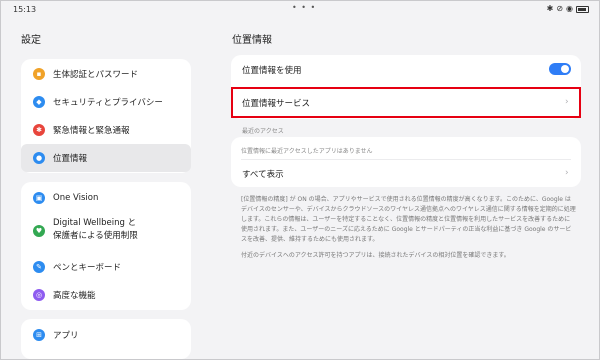 This screenshot has width=600, height=360. Describe the element at coordinates (39, 74) in the screenshot. I see `lock-icon: ▪` at that location.